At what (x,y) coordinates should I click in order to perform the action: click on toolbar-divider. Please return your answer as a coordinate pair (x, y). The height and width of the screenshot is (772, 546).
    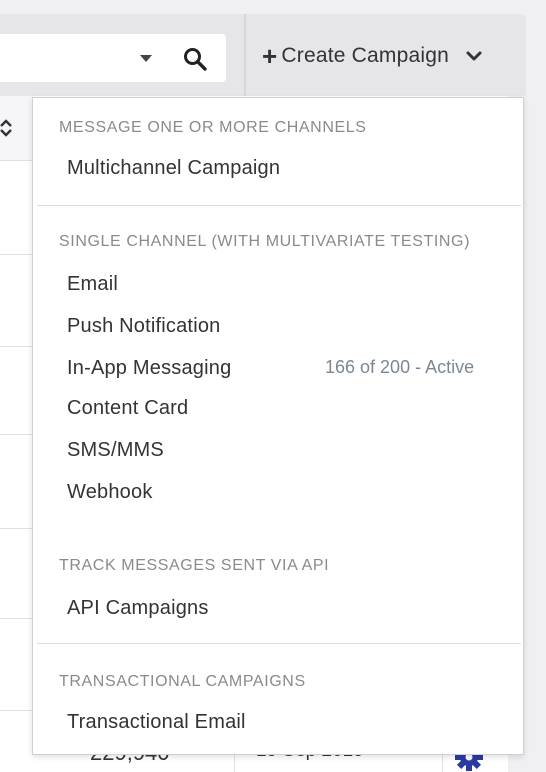
    Looking at the image, I should click on (245, 55).